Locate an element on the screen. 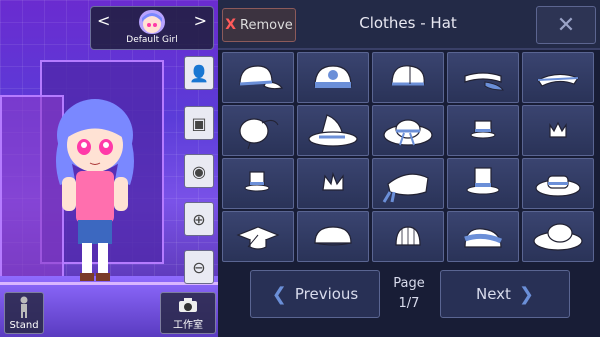 Image resolution: width=600 pixels, height=337 pixels. hat-item-top-hat is located at coordinates (483, 183).